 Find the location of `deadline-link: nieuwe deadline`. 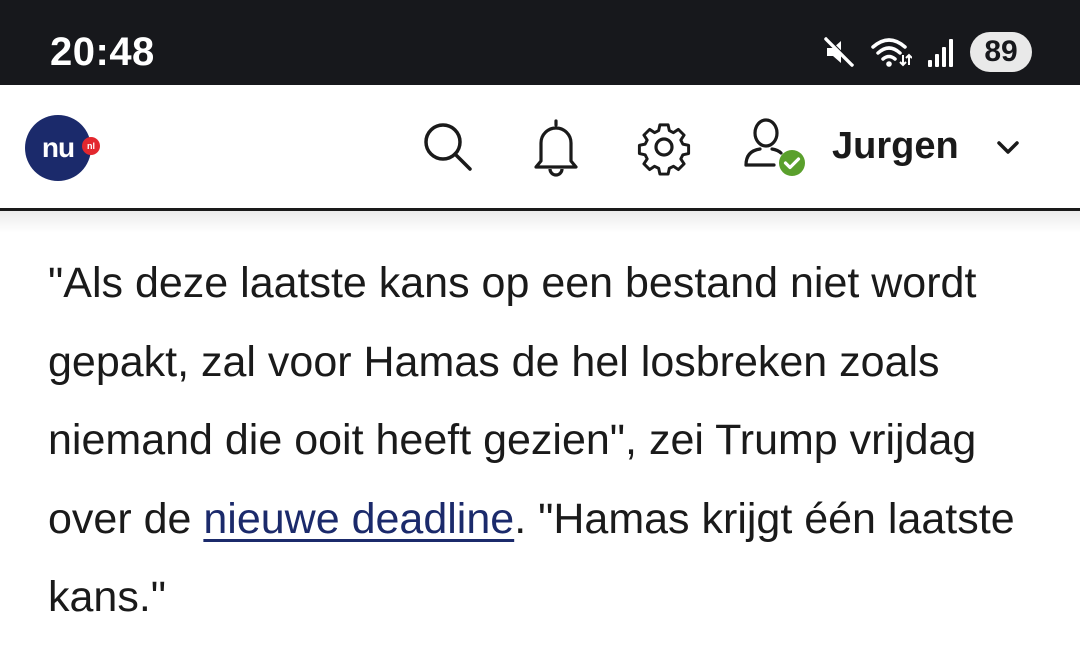

deadline-link: nieuwe deadline is located at coordinates (358, 519).